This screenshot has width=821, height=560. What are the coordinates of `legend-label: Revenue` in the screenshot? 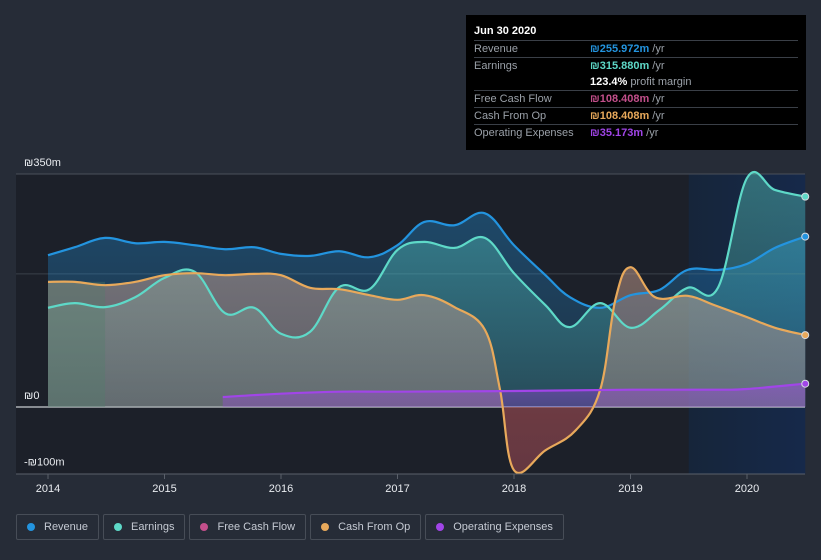 It's located at (66, 527).